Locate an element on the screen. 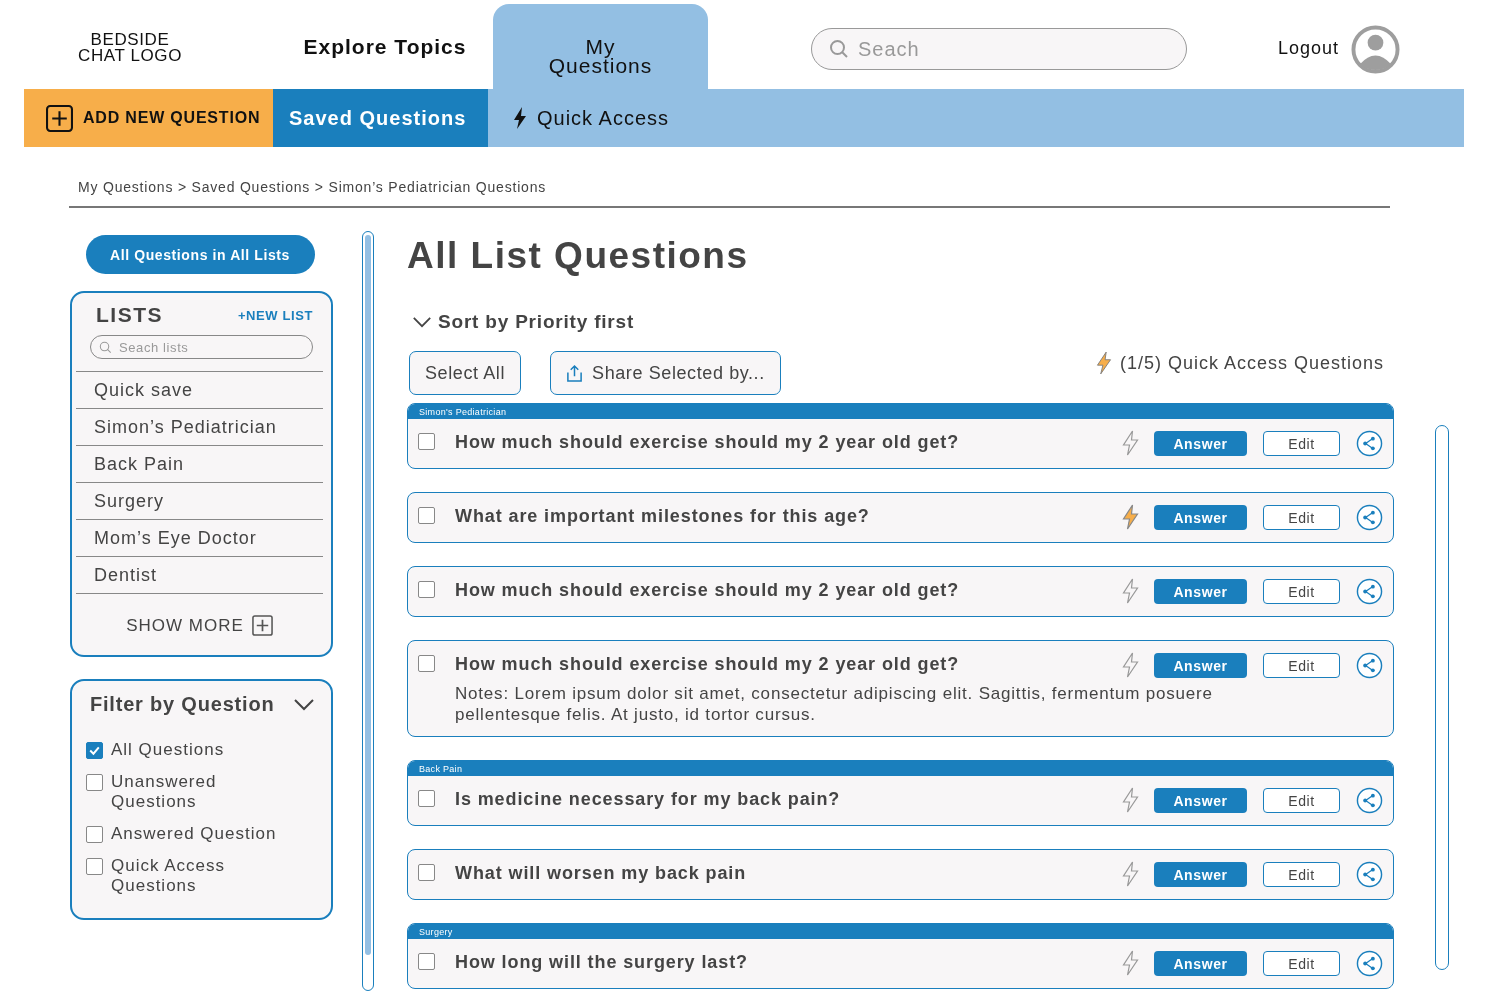  question-text: What will worsen my back pain is located at coordinates (601, 873).